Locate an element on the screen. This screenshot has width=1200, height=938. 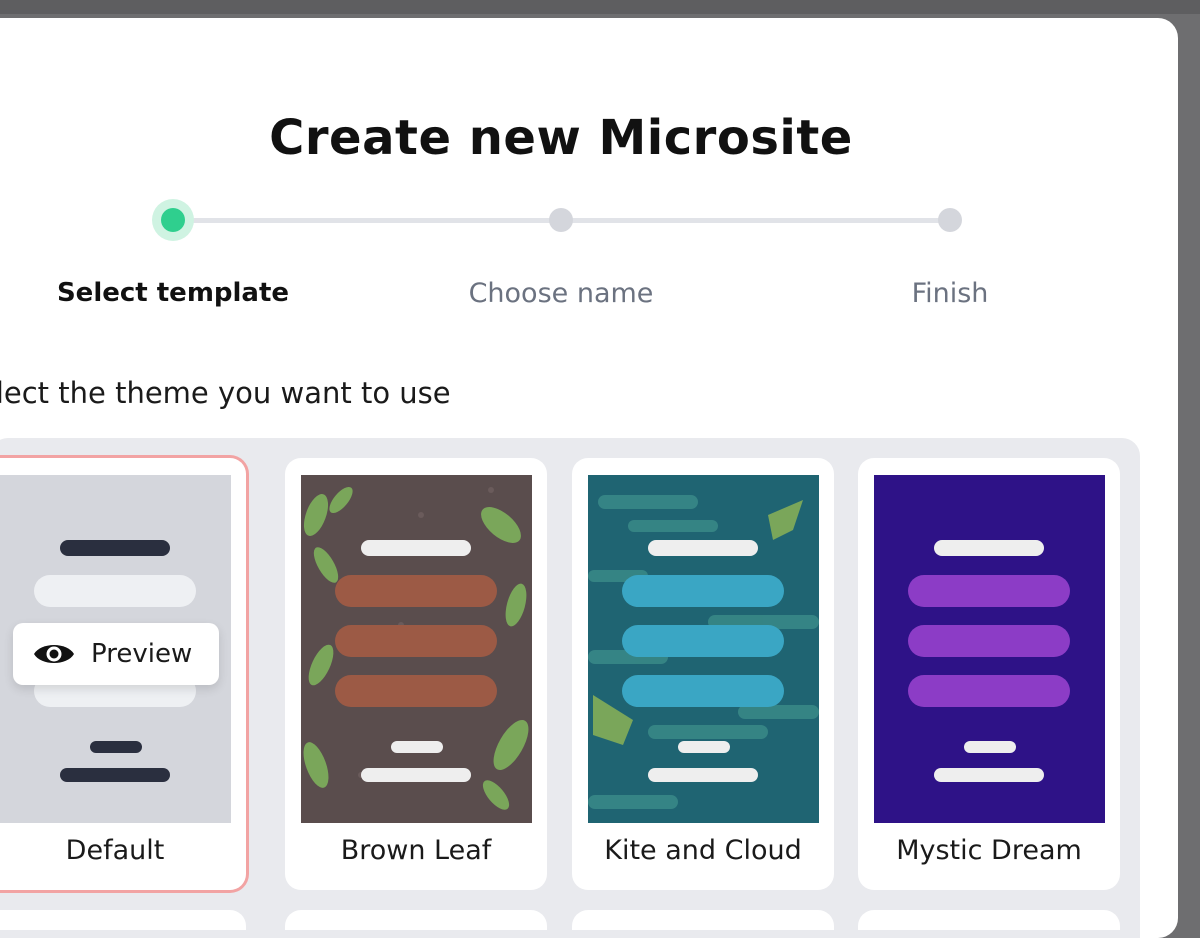
step-label-finish: Finish is located at coordinates (950, 293).